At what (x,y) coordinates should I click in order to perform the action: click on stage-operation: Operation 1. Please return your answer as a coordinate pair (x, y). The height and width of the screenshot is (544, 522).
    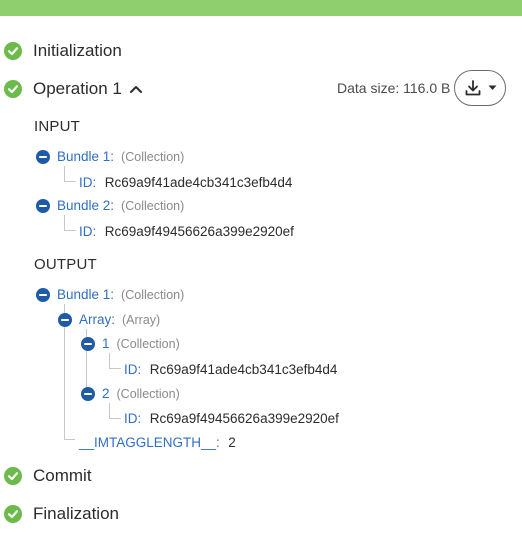
    Looking at the image, I should click on (73, 89).